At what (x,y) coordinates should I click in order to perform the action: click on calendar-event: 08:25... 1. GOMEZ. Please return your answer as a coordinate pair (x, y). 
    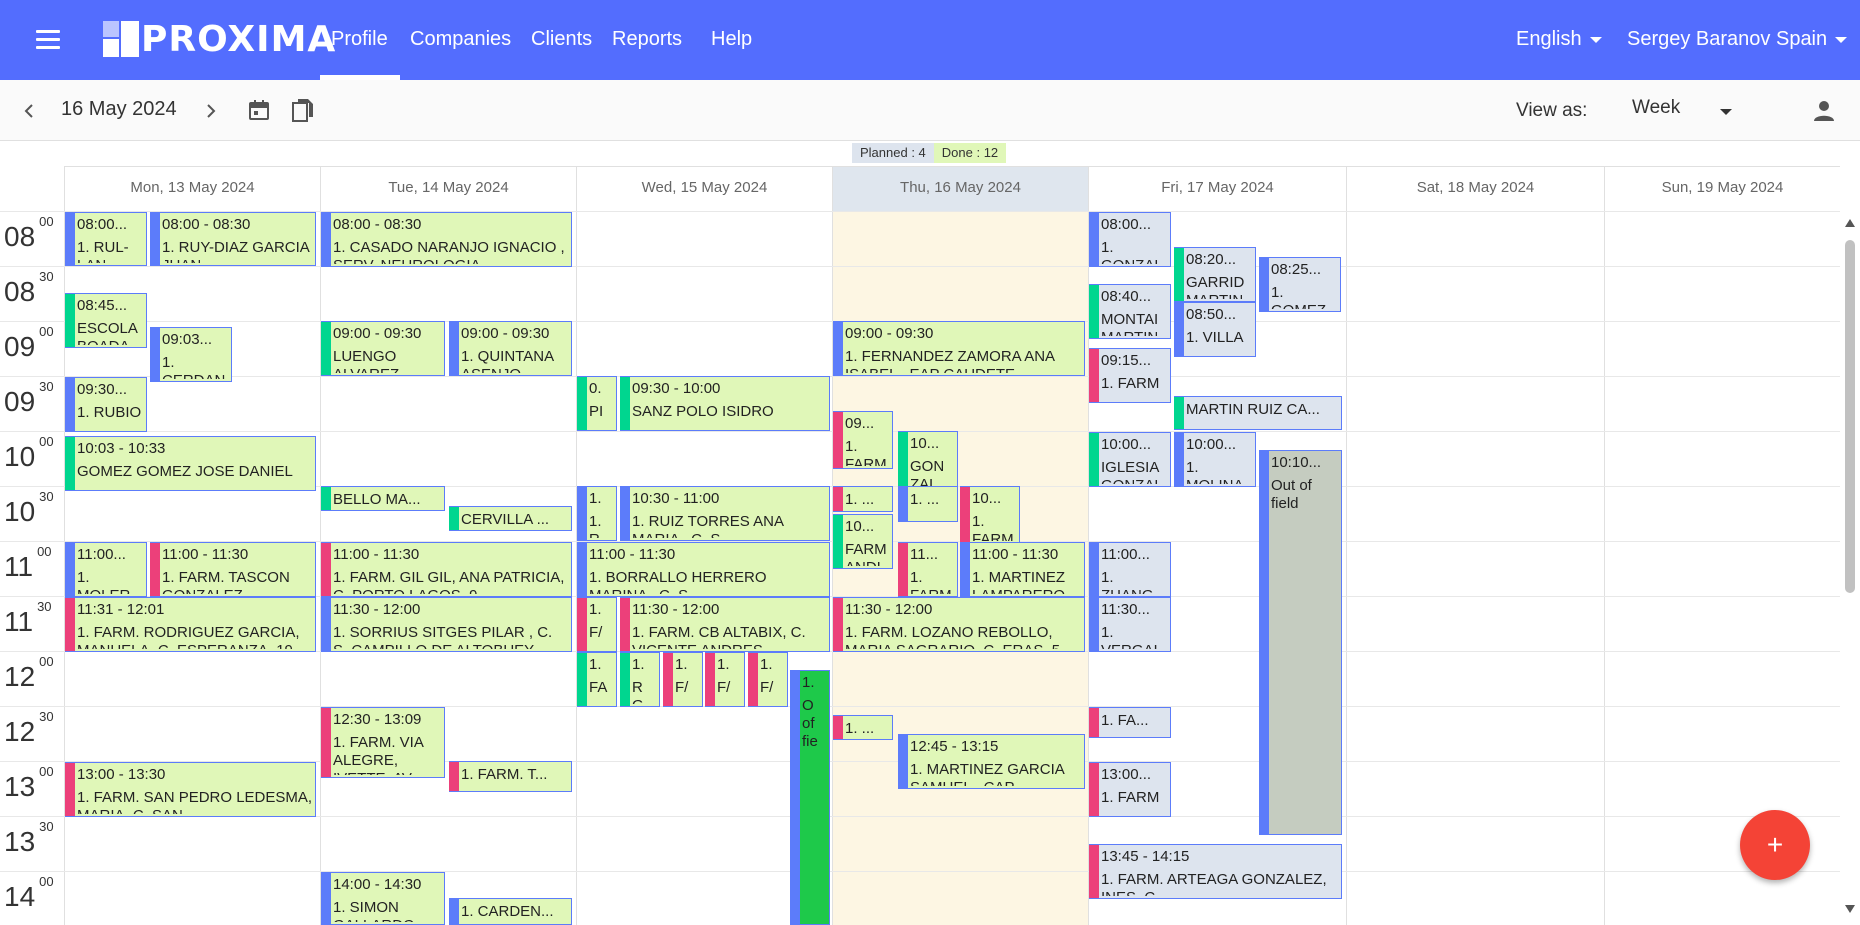
    Looking at the image, I should click on (1300, 284).